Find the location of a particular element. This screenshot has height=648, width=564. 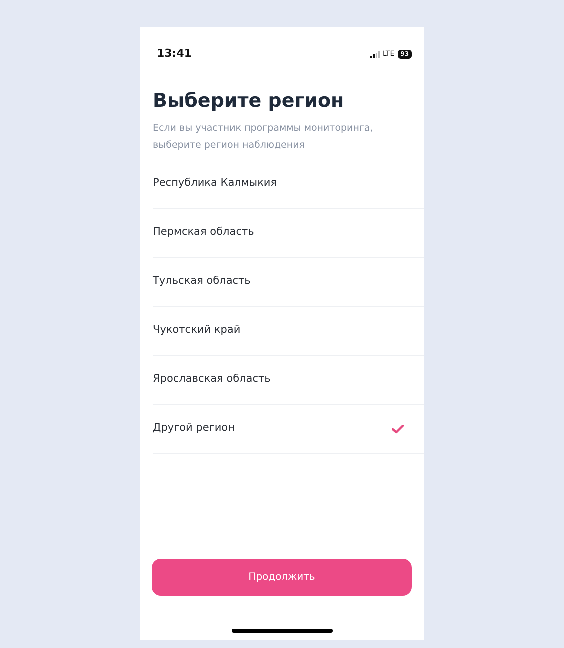

continue-button: Продолжить is located at coordinates (282, 577).